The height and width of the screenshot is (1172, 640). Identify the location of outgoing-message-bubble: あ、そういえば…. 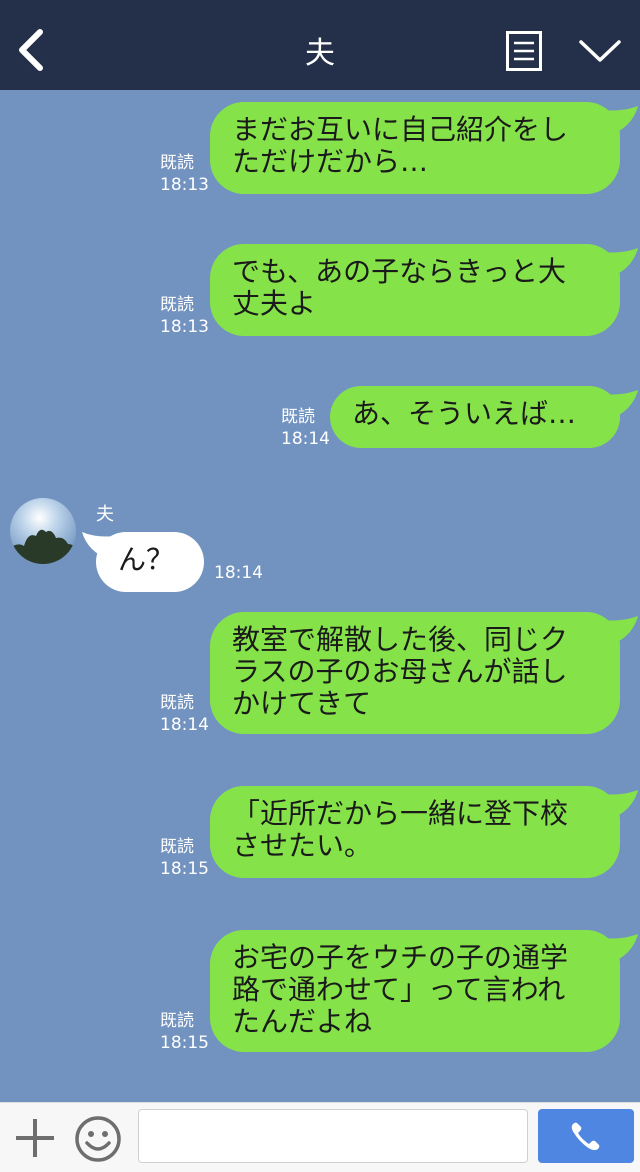
(484, 417).